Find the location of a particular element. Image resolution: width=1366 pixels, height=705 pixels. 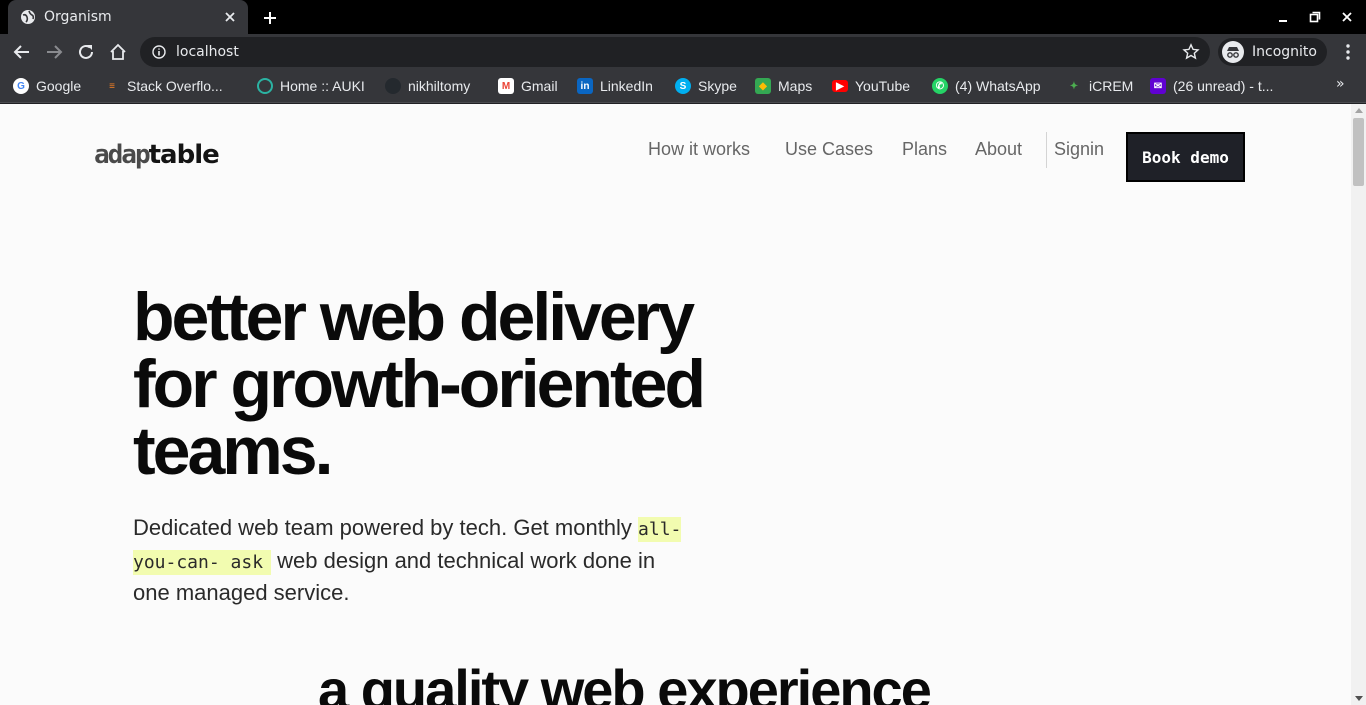

site-logo: adaptable is located at coordinates (157, 155).